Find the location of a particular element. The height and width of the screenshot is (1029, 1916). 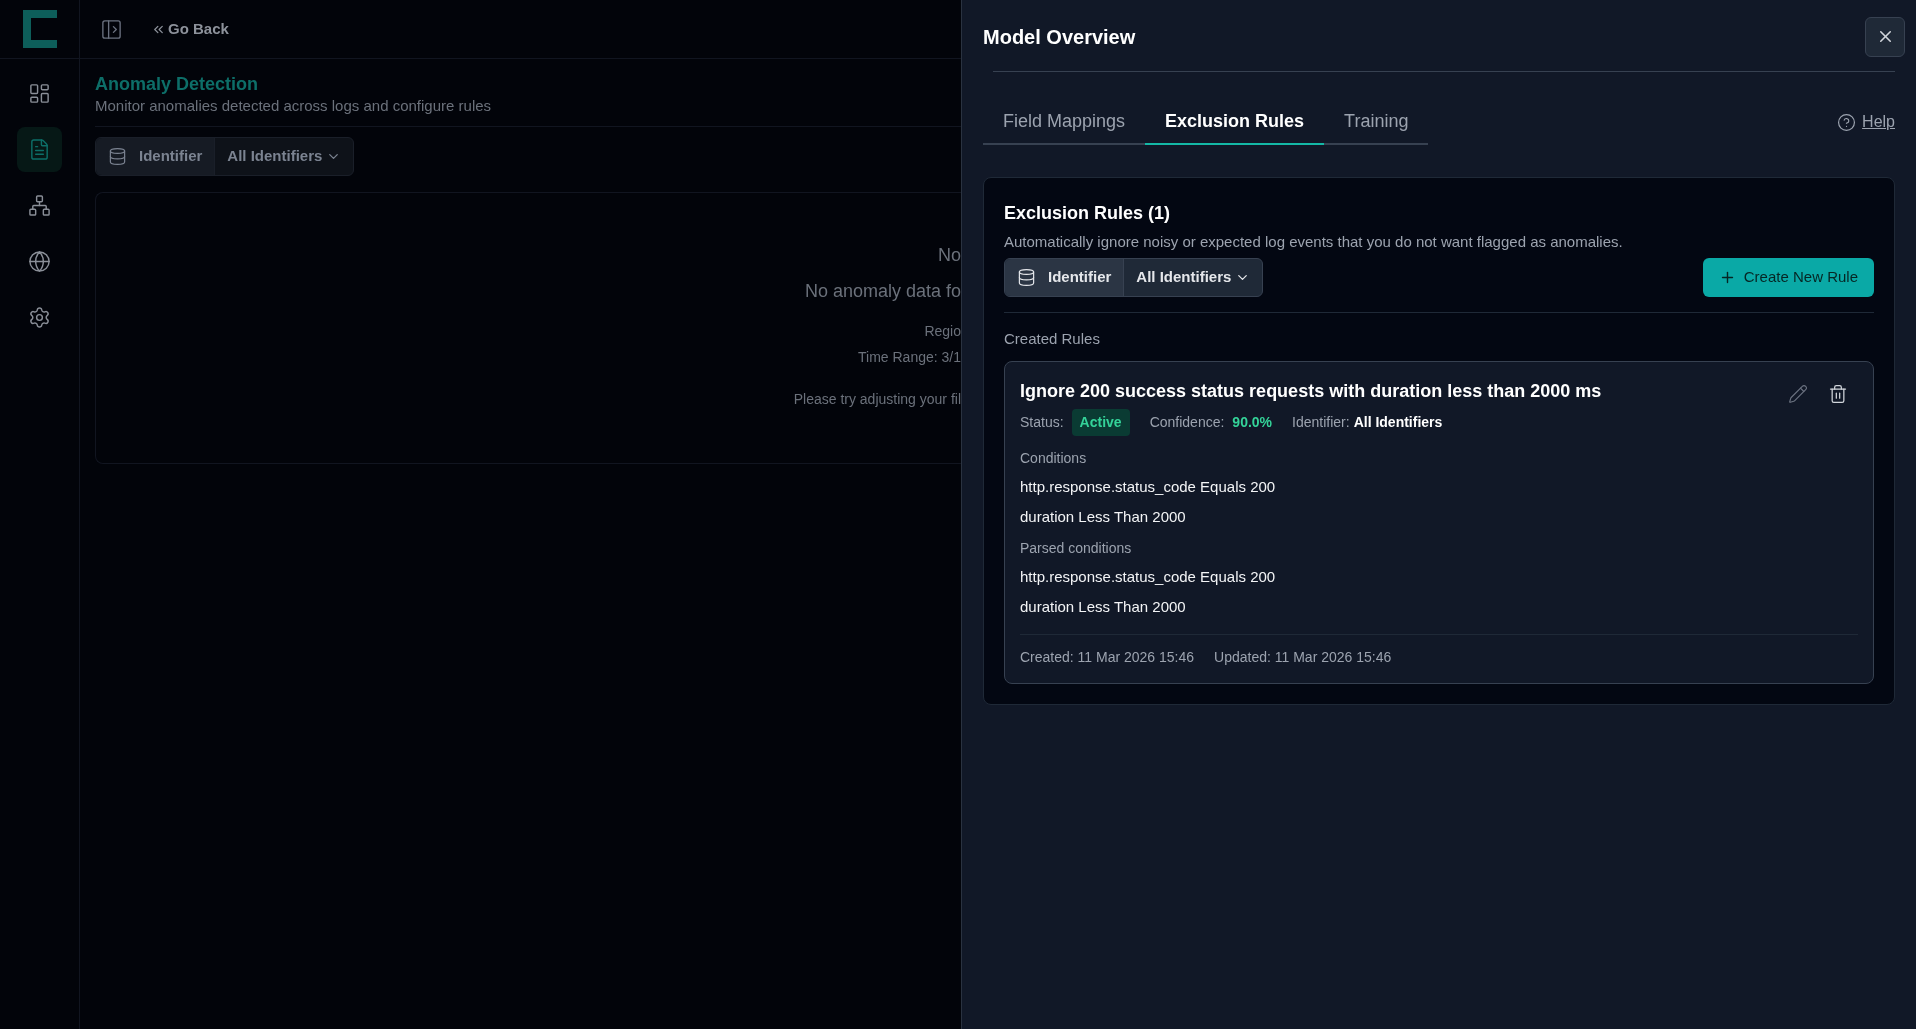

tab: Exclusion Rules is located at coordinates (1235, 122).